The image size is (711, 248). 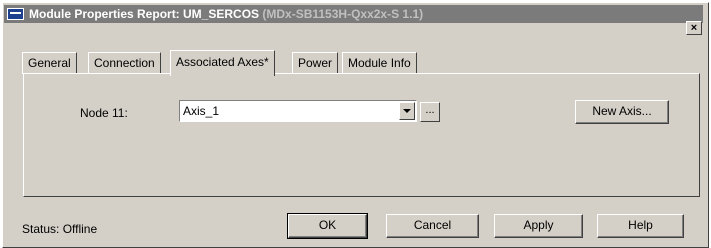 What do you see at coordinates (60, 229) in the screenshot?
I see `status-text: Status: Offline` at bounding box center [60, 229].